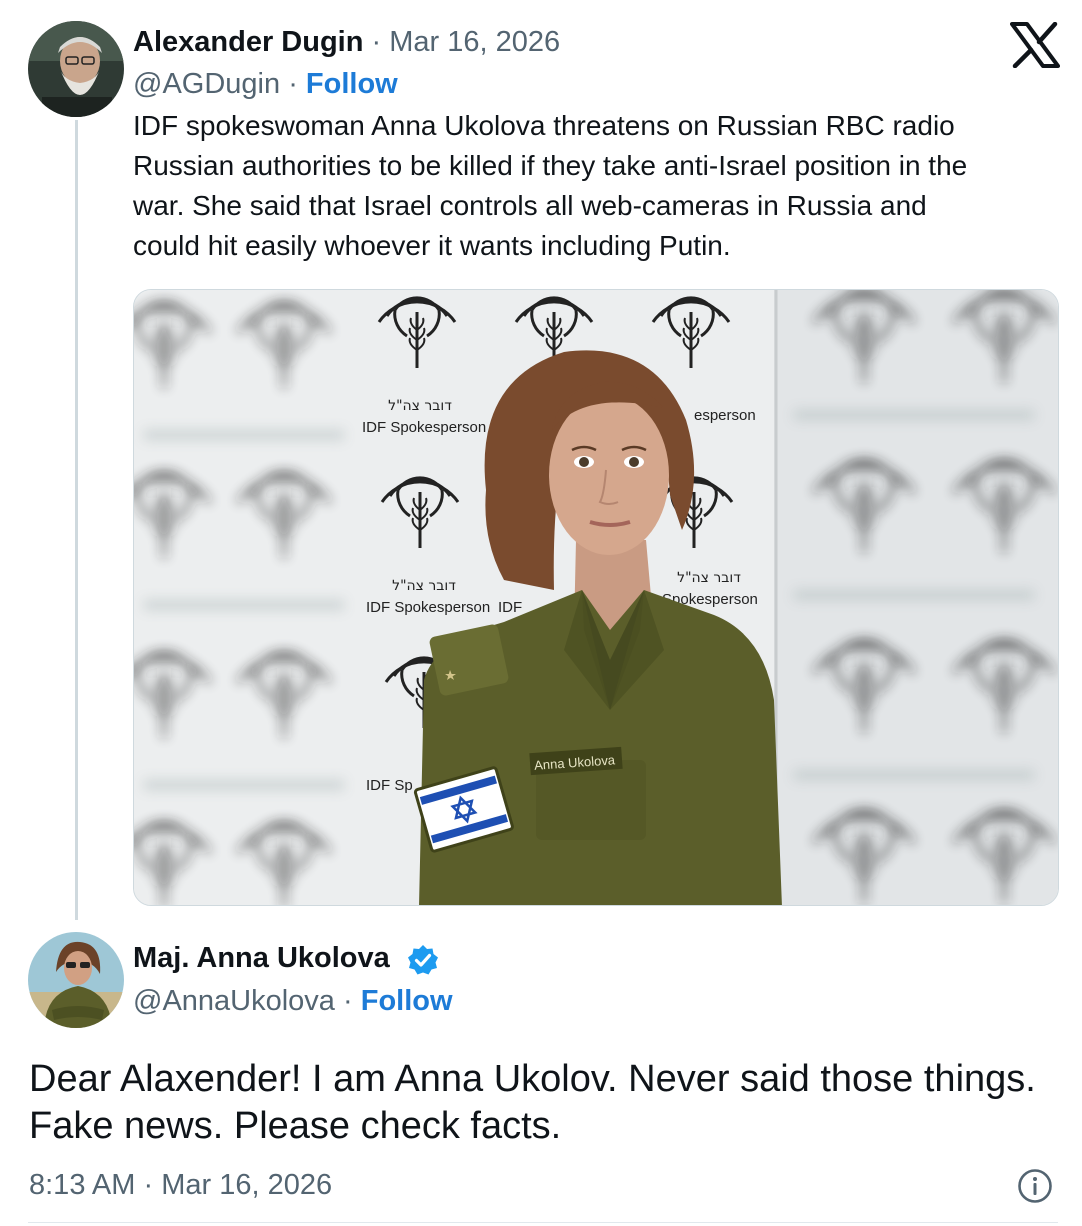 The height and width of the screenshot is (1226, 1082). I want to click on author-avatar, so click(76, 69).